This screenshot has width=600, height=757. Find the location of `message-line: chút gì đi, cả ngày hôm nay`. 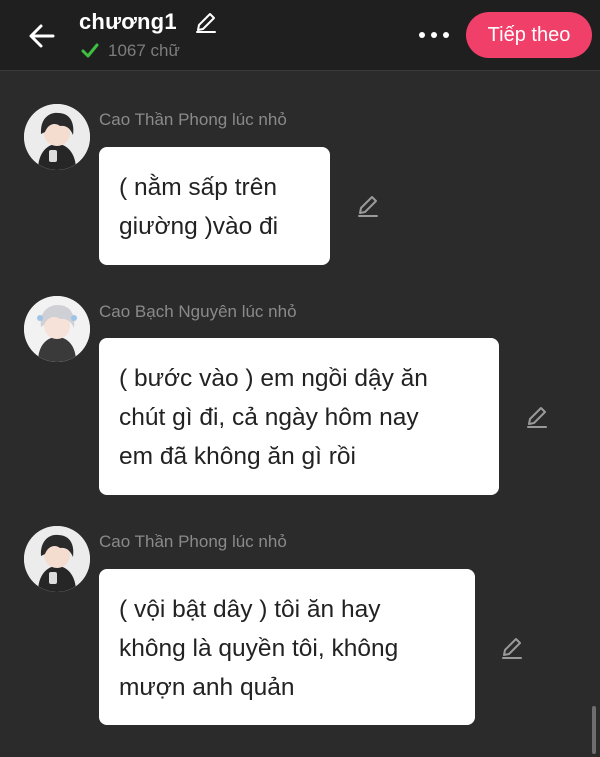

message-line: chút gì đi, cả ngày hôm nay is located at coordinates (269, 417).